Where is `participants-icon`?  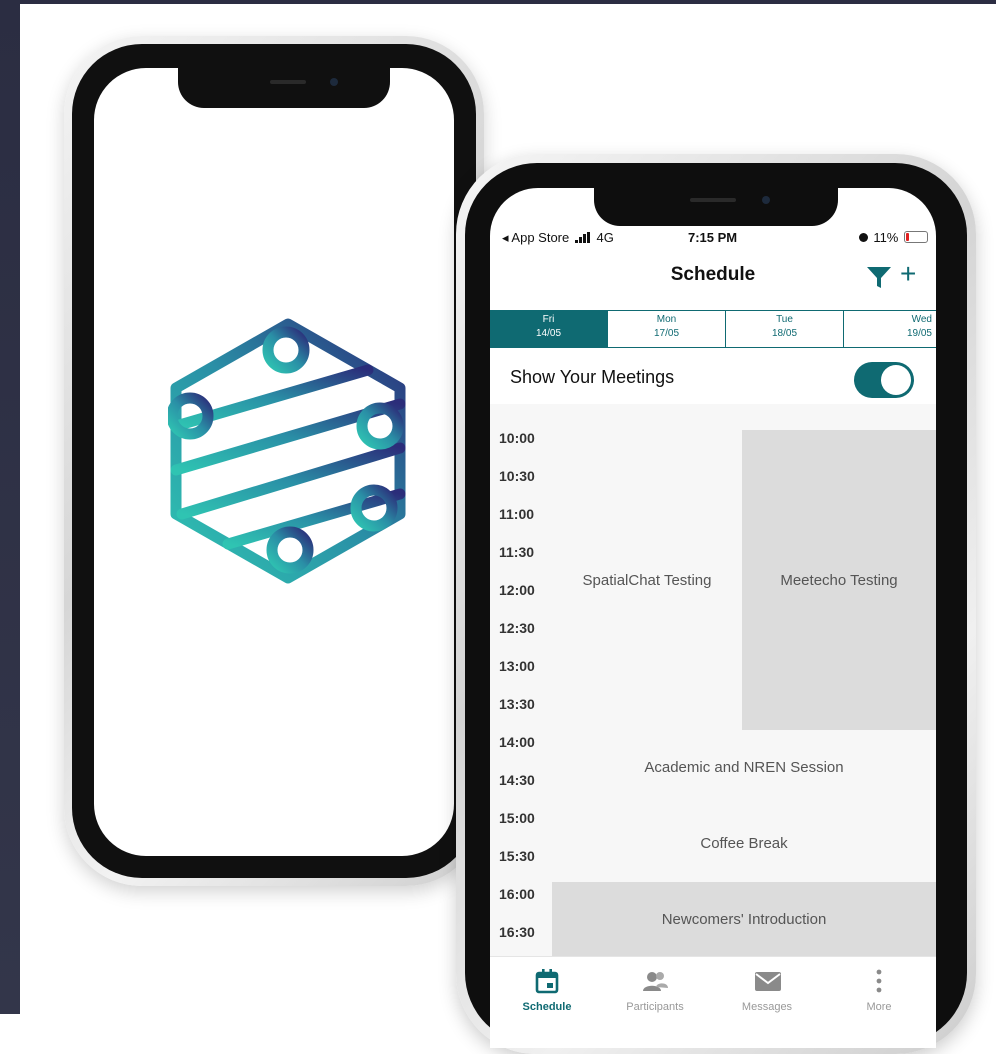 participants-icon is located at coordinates (655, 981).